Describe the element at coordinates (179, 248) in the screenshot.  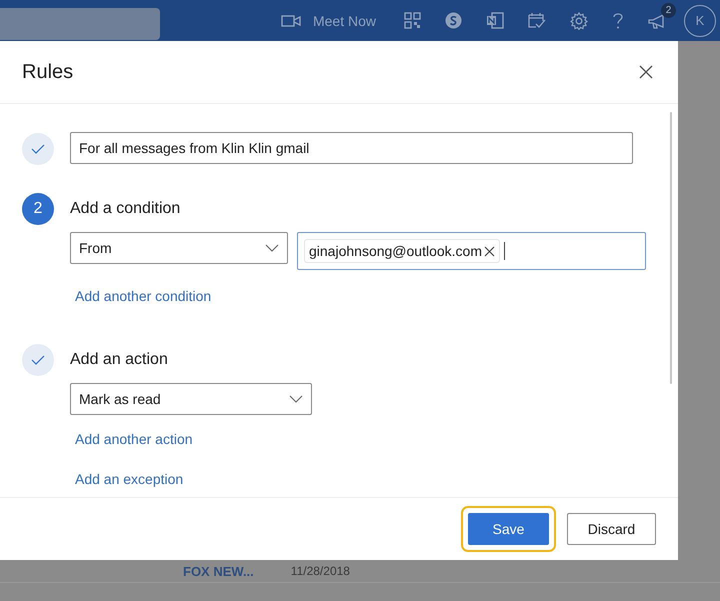
I see `dropdown: From` at that location.